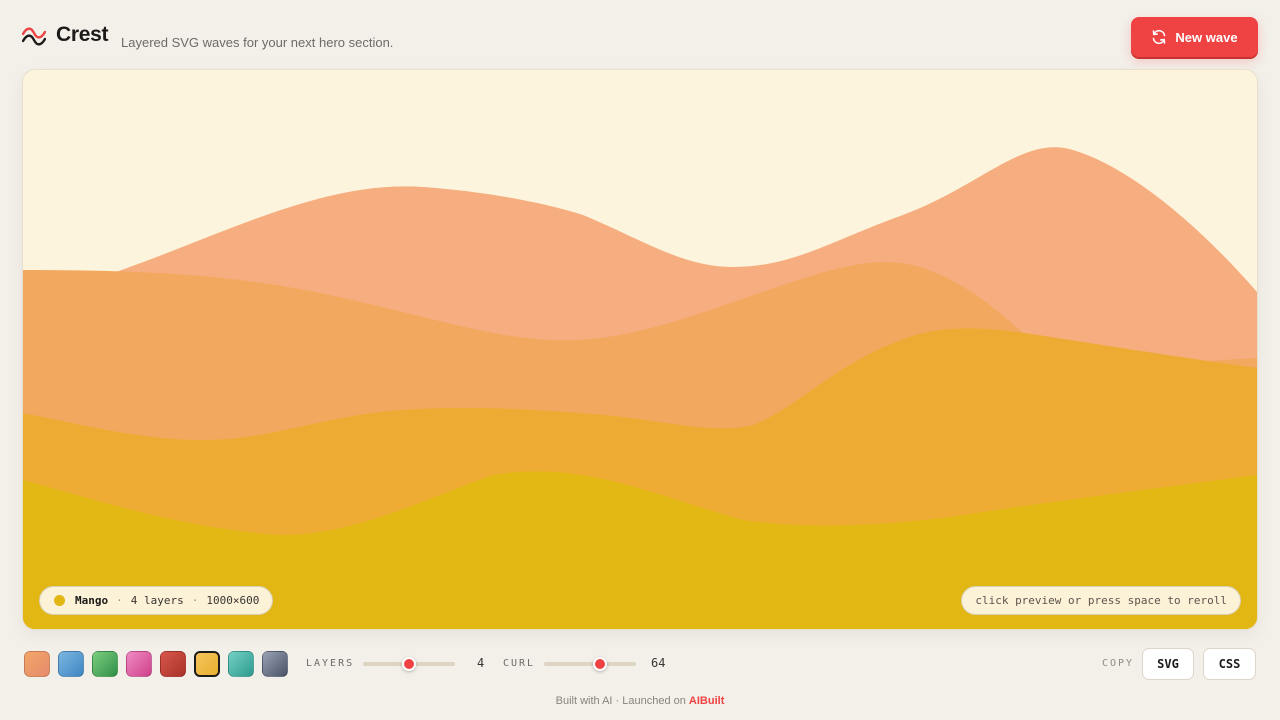 The width and height of the screenshot is (1280, 720). I want to click on palette-swatch-mango, so click(207, 664).